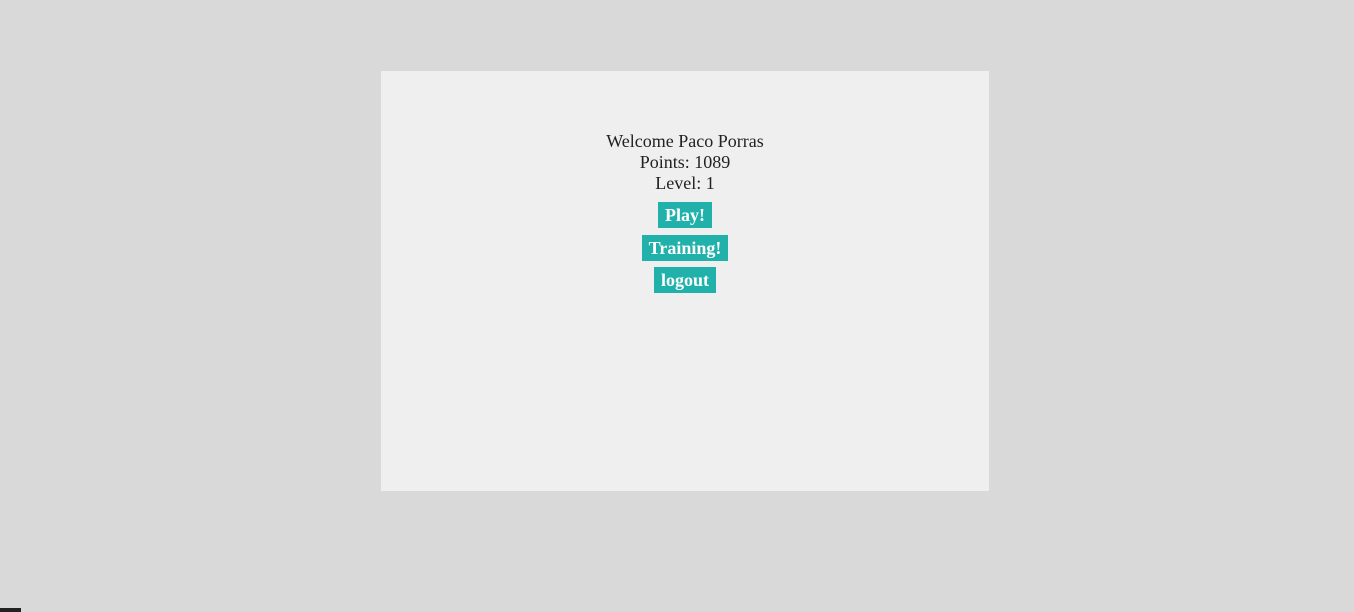  Describe the element at coordinates (685, 215) in the screenshot. I see `play-button: Play!` at that location.